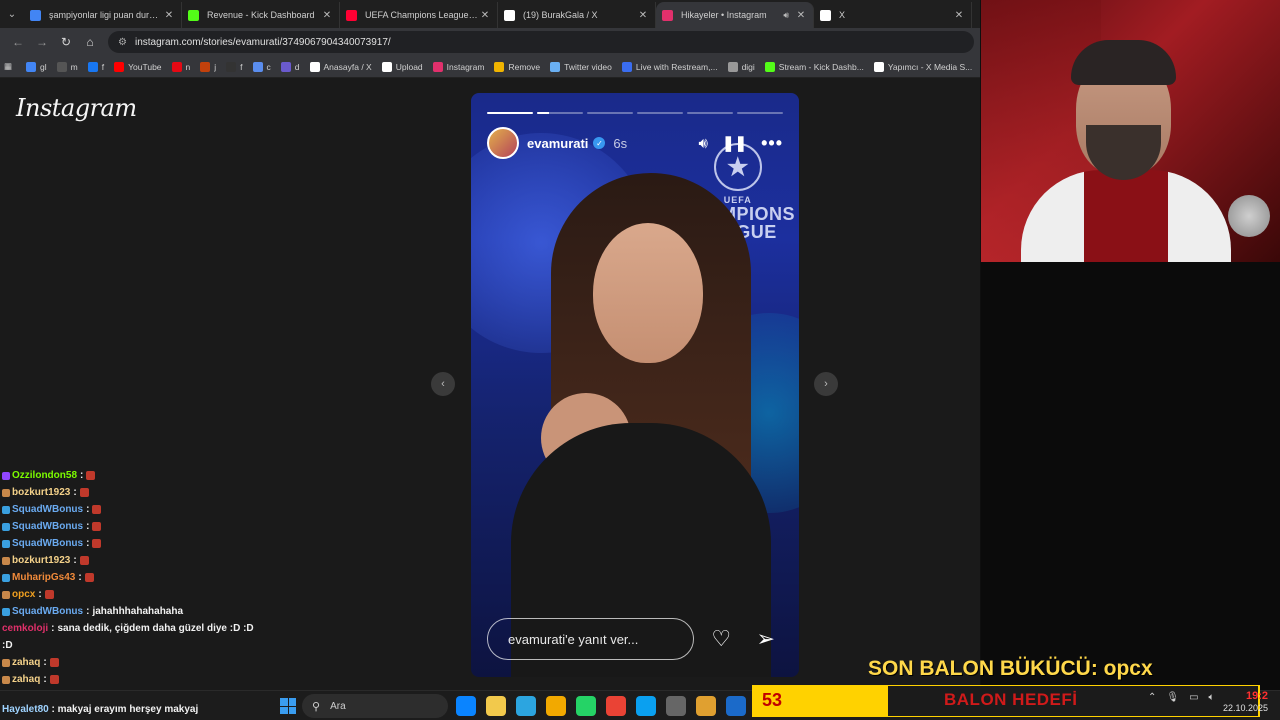  What do you see at coordinates (721, 639) in the screenshot?
I see `heart-icon: ♡` at bounding box center [721, 639].